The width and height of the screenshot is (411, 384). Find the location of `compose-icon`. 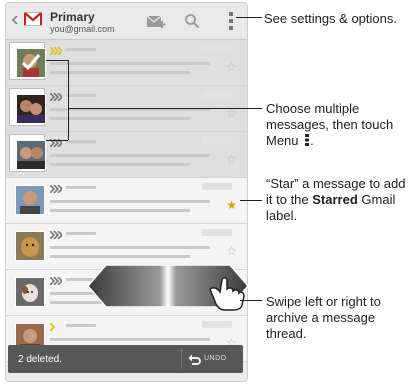

compose-icon is located at coordinates (156, 21).